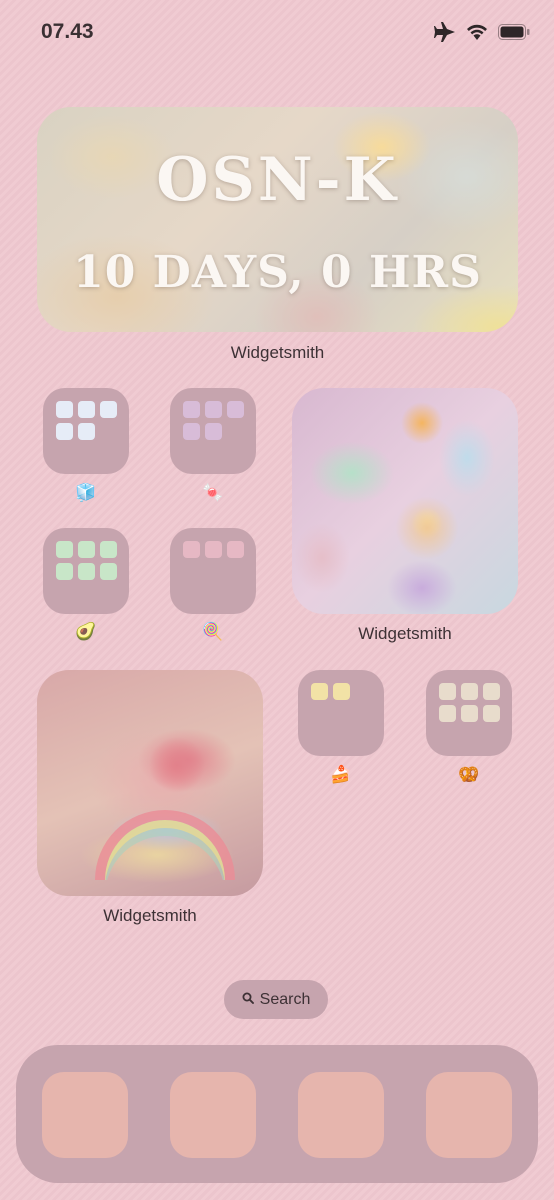 Image resolution: width=554 pixels, height=1200 pixels. I want to click on folder-avocado, so click(86, 571).